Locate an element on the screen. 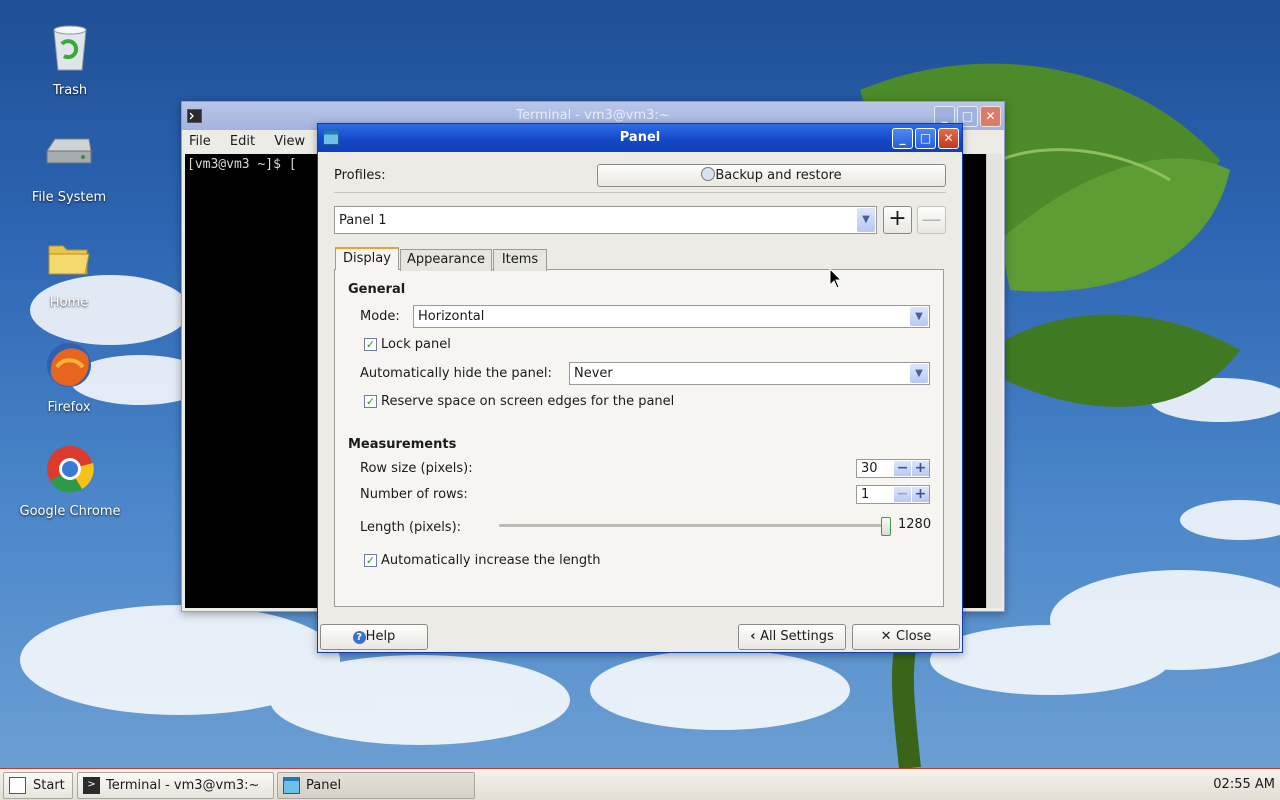  all-settings-button: ‹ All Settings is located at coordinates (792, 637).